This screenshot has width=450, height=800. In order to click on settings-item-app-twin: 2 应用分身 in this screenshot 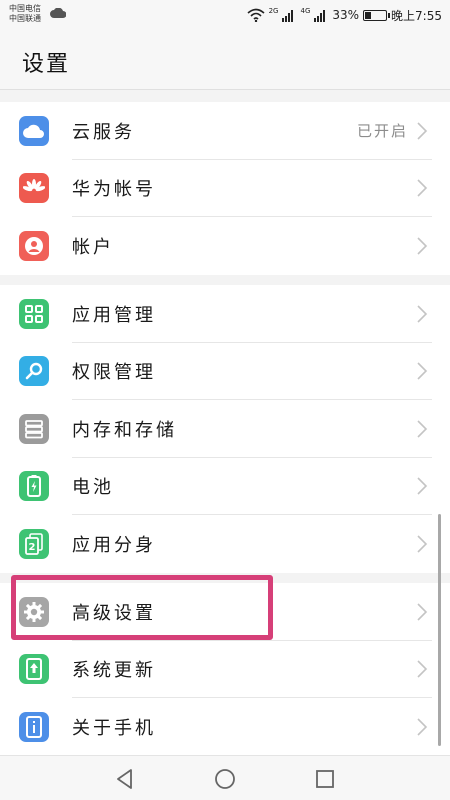, I will do `click(225, 544)`.